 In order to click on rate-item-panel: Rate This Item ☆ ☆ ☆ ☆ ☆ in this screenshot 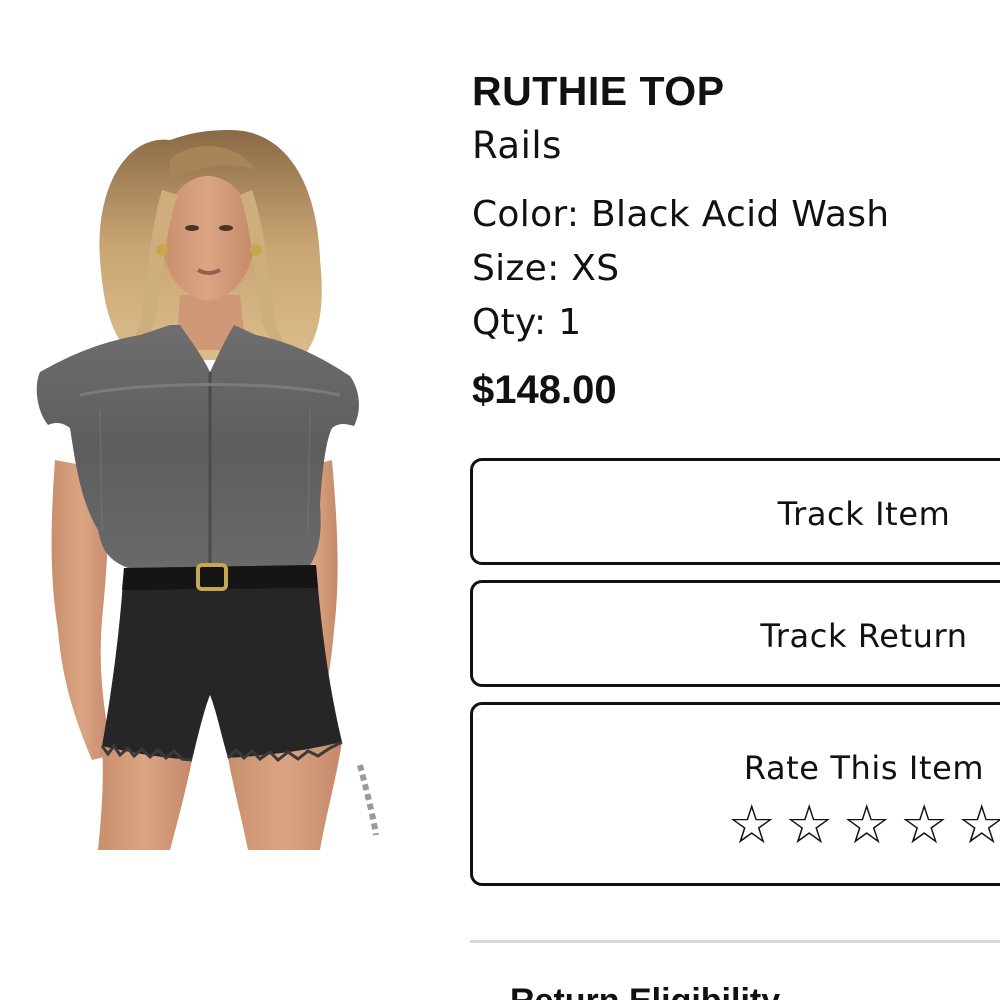, I will do `click(735, 794)`.